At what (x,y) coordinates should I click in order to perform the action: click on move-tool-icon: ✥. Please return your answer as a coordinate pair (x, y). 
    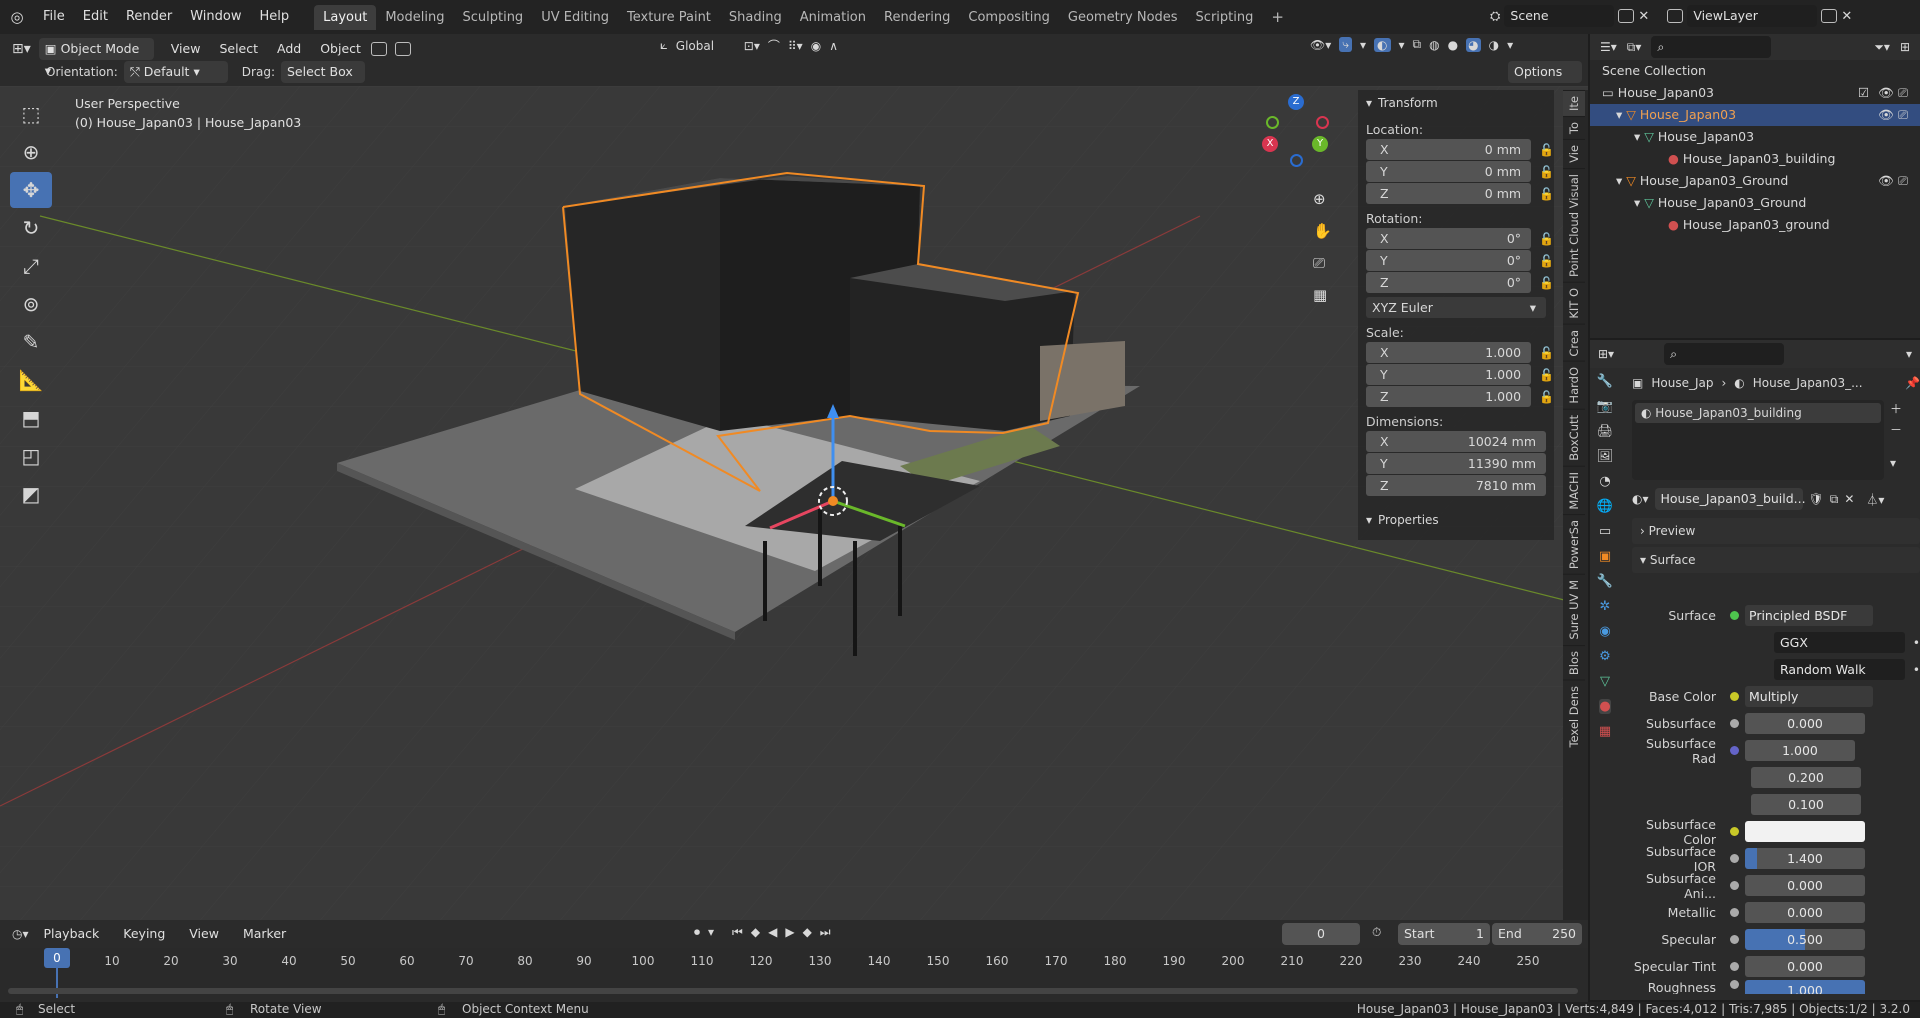
    Looking at the image, I should click on (31, 190).